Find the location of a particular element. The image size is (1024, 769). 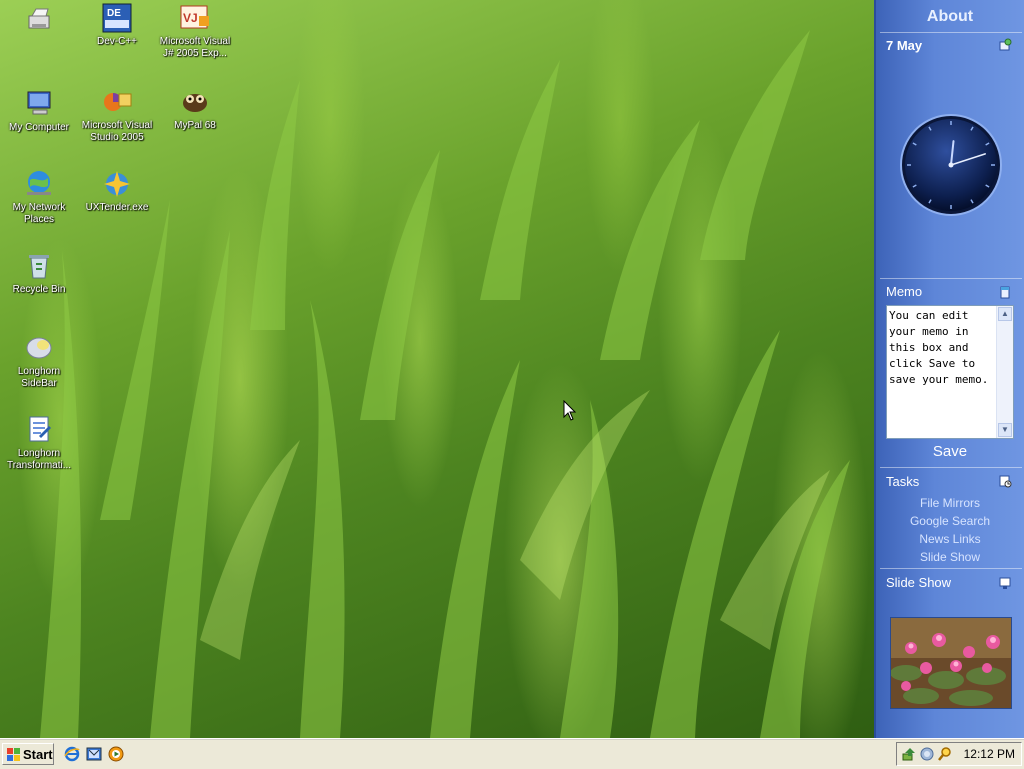

longhorn-sidebar-icon is located at coordinates (39, 348).